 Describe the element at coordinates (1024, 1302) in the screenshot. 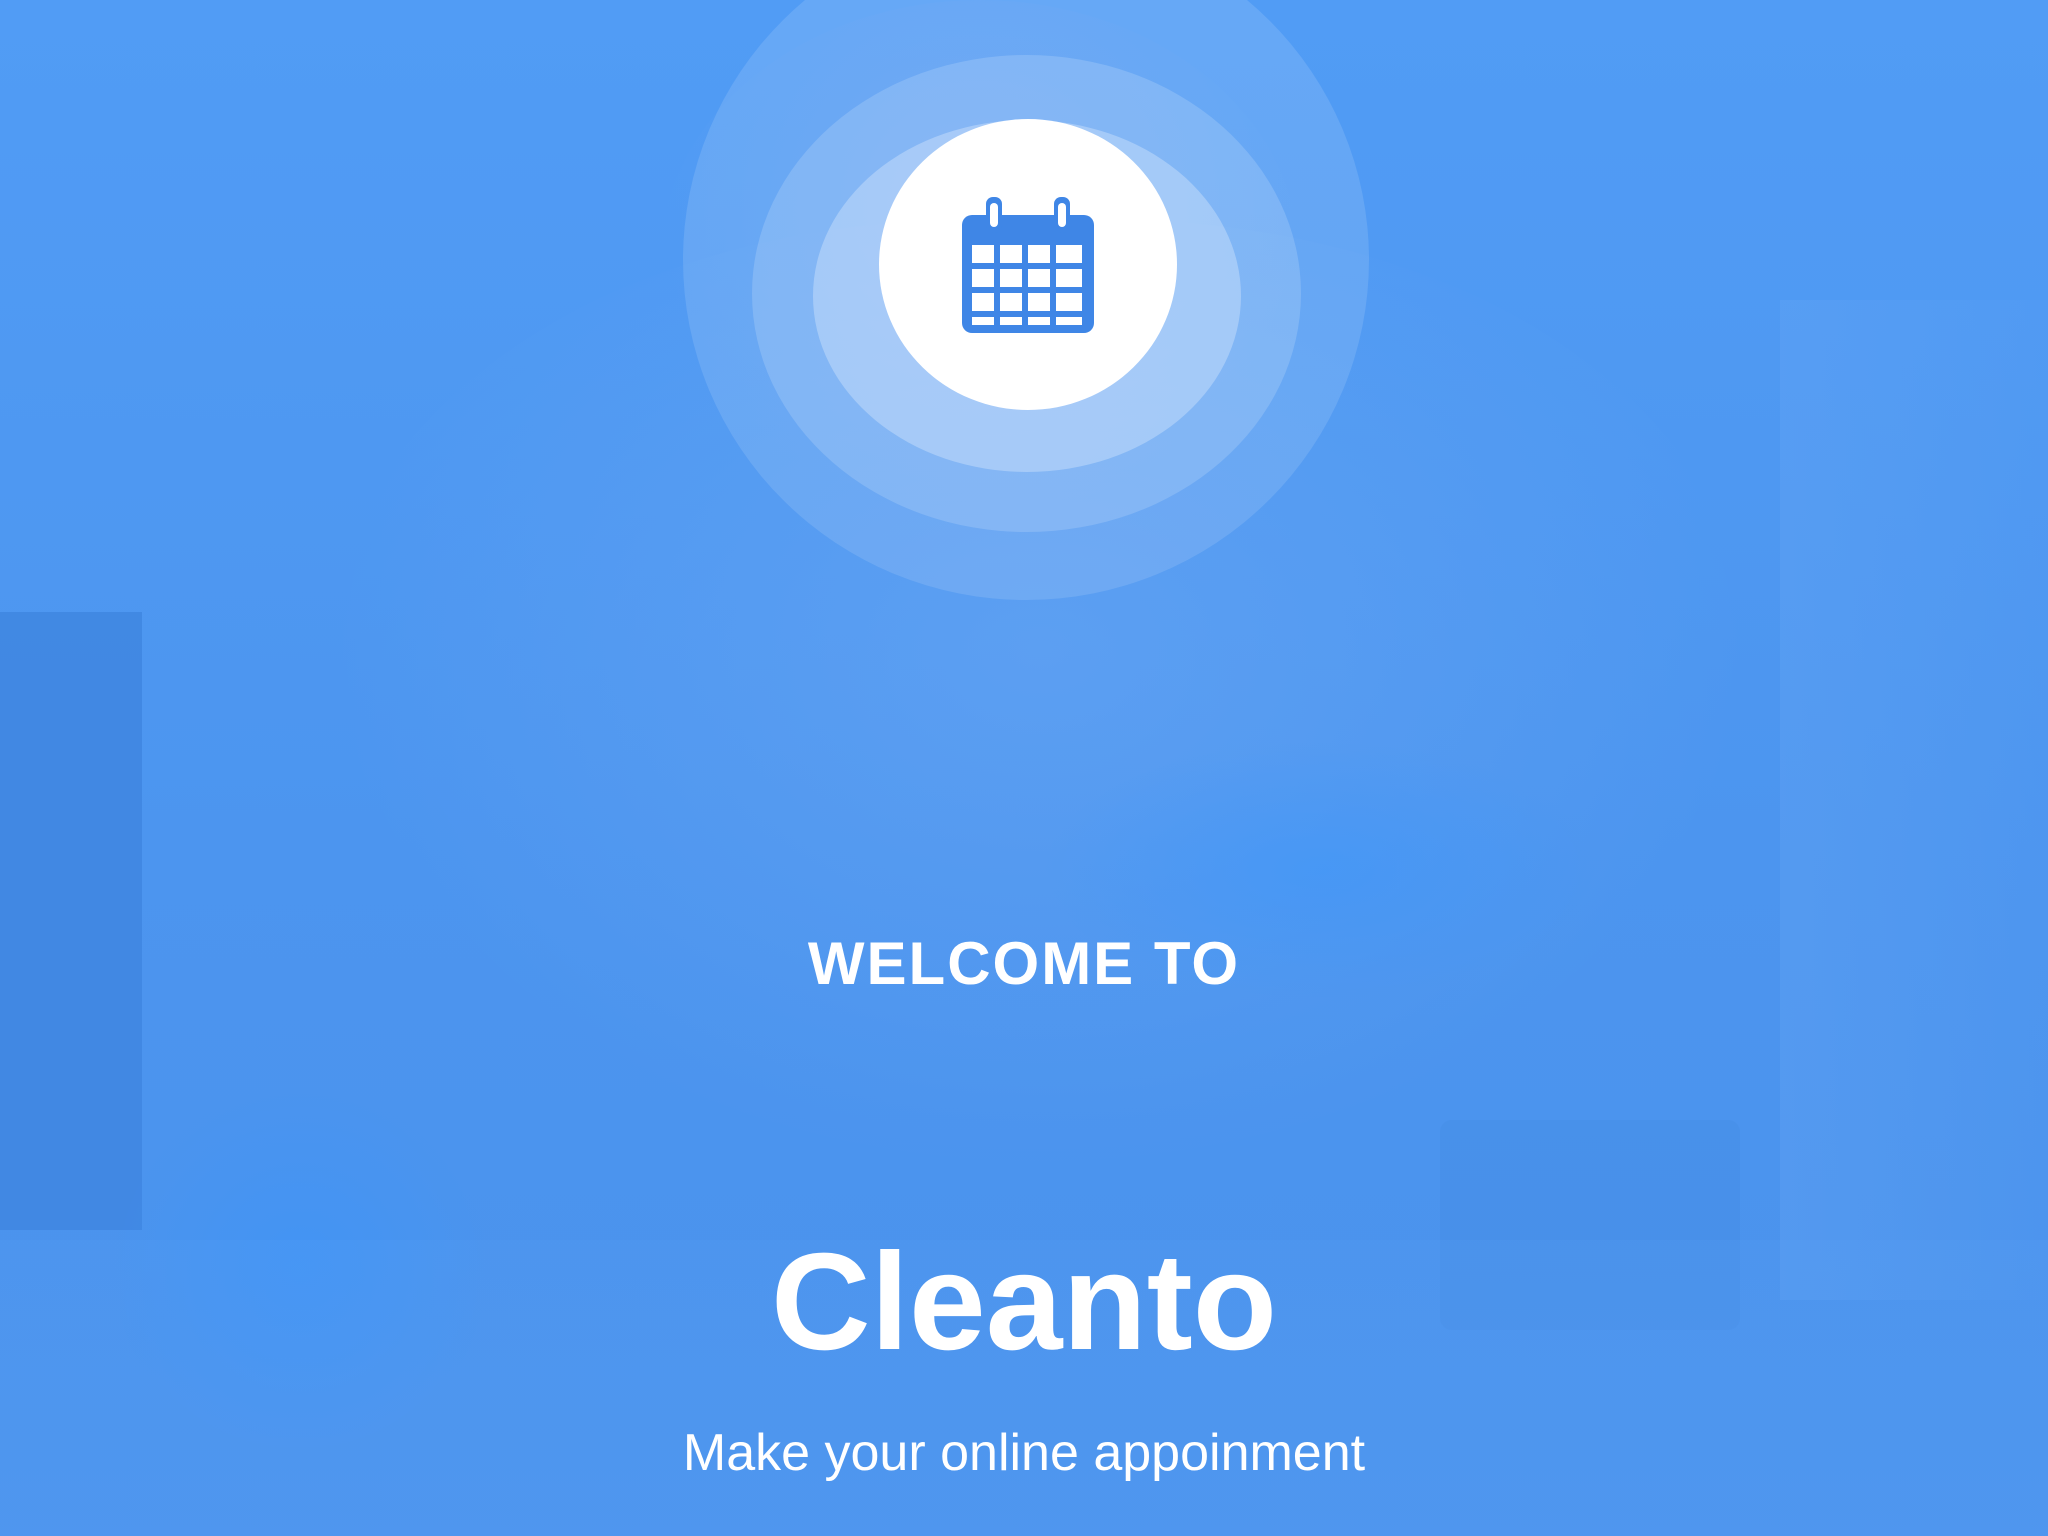

I see `app-name: Cleanto` at that location.